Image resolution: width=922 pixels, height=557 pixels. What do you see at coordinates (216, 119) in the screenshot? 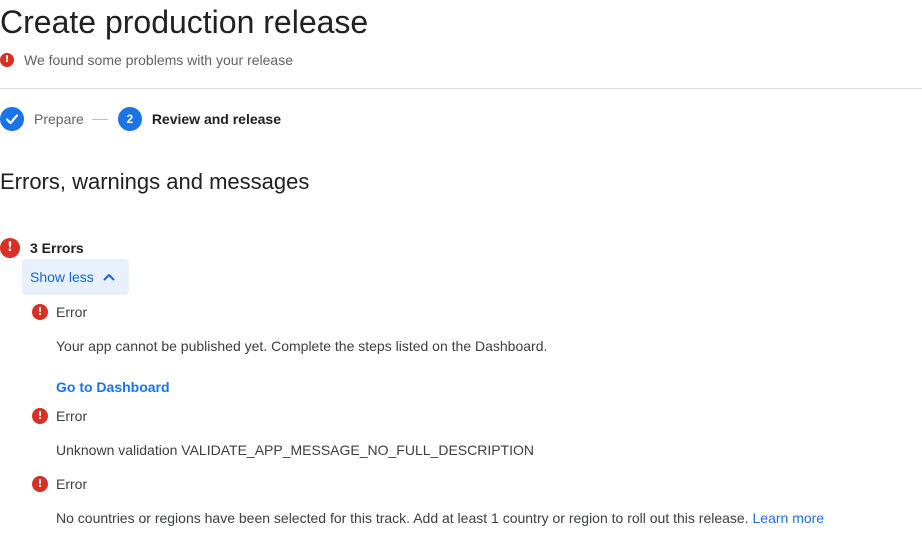
I see `step-review-label: Review and release` at bounding box center [216, 119].